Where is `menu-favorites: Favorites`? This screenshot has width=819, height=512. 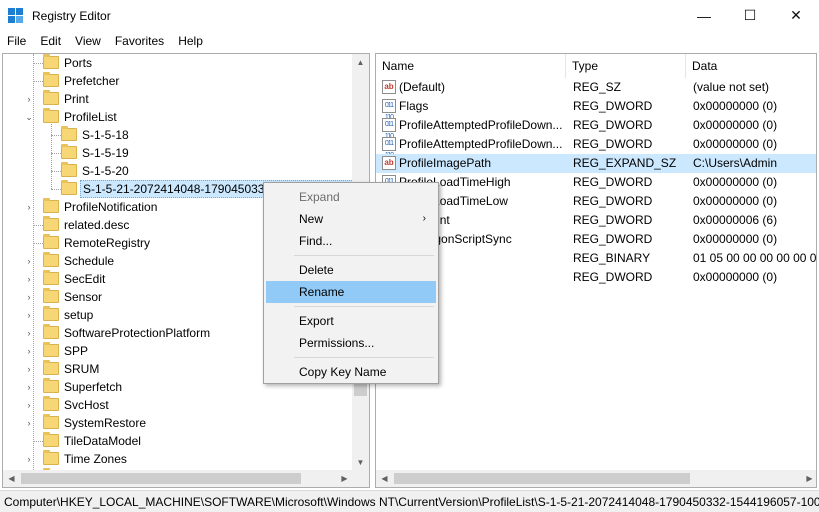 menu-favorites: Favorites is located at coordinates (139, 41).